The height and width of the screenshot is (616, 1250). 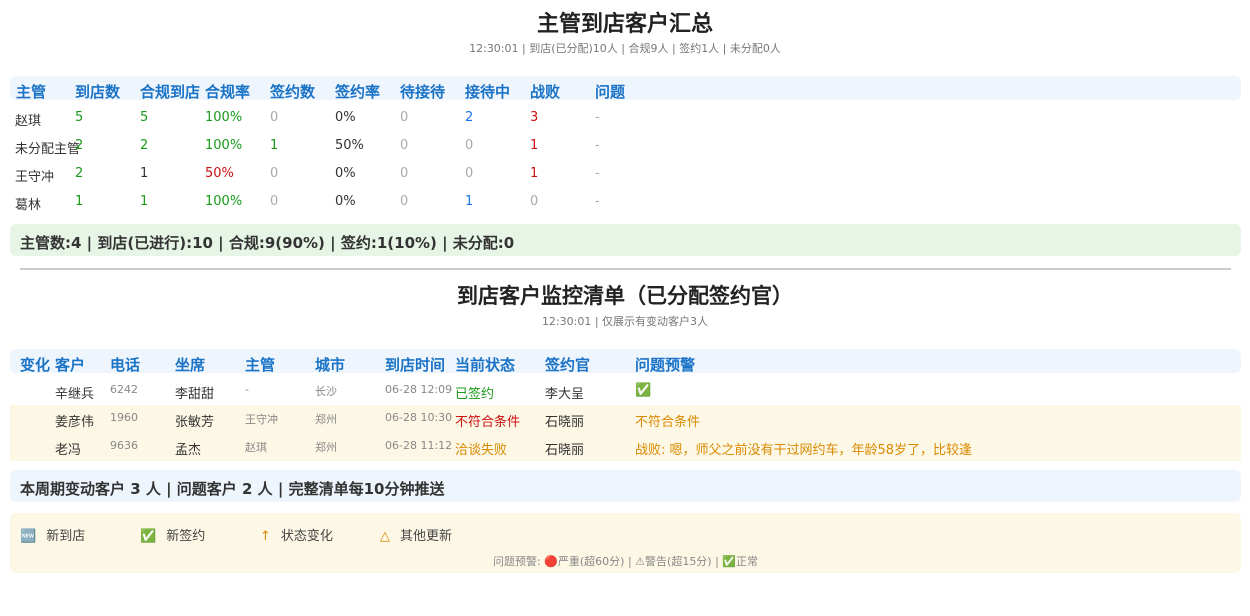 What do you see at coordinates (125, 365) in the screenshot?
I see `col-header: 电话` at bounding box center [125, 365].